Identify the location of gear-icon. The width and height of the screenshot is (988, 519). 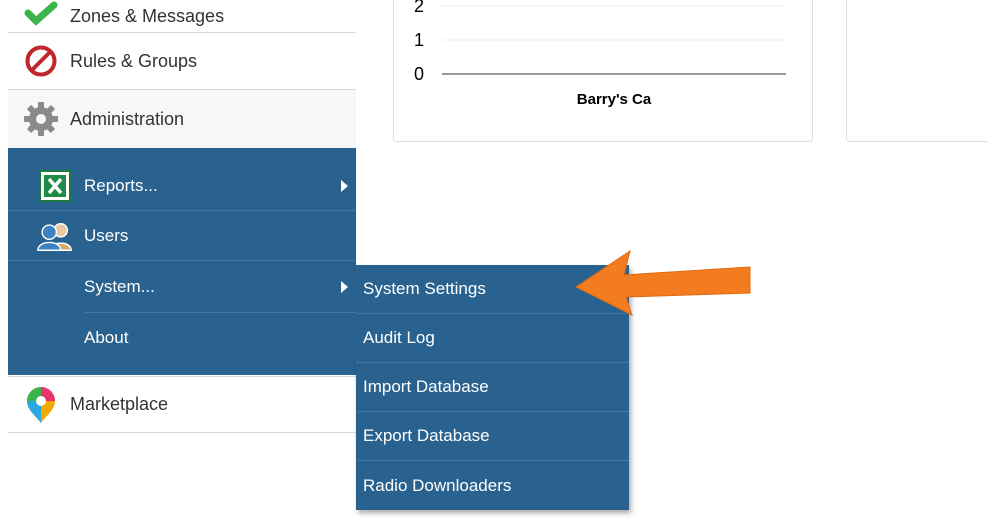
(41, 119).